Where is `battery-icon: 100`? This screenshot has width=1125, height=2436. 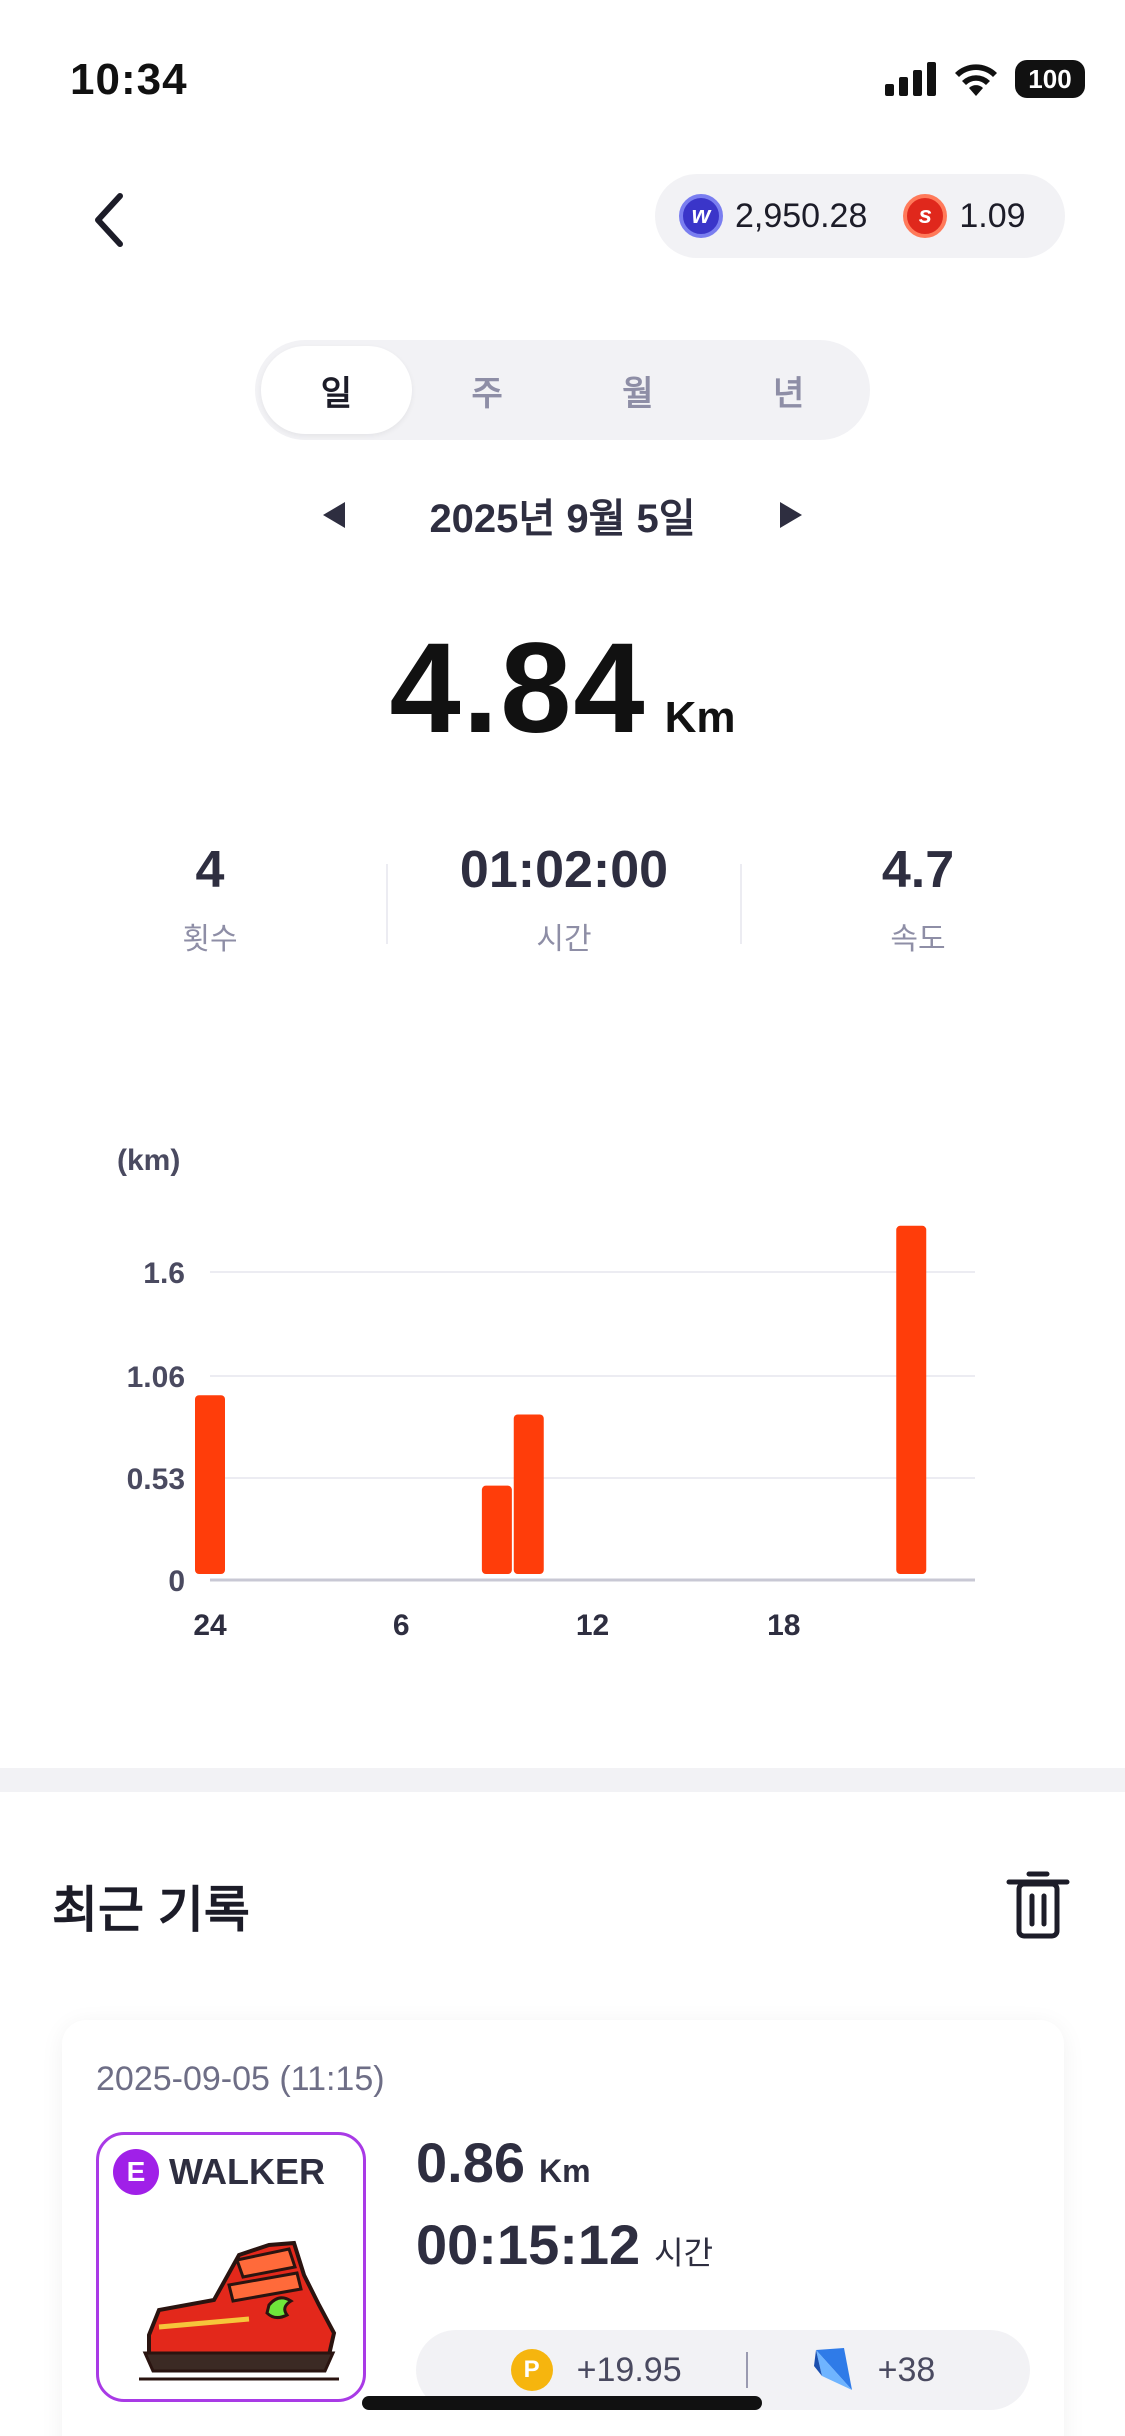 battery-icon: 100 is located at coordinates (1050, 79).